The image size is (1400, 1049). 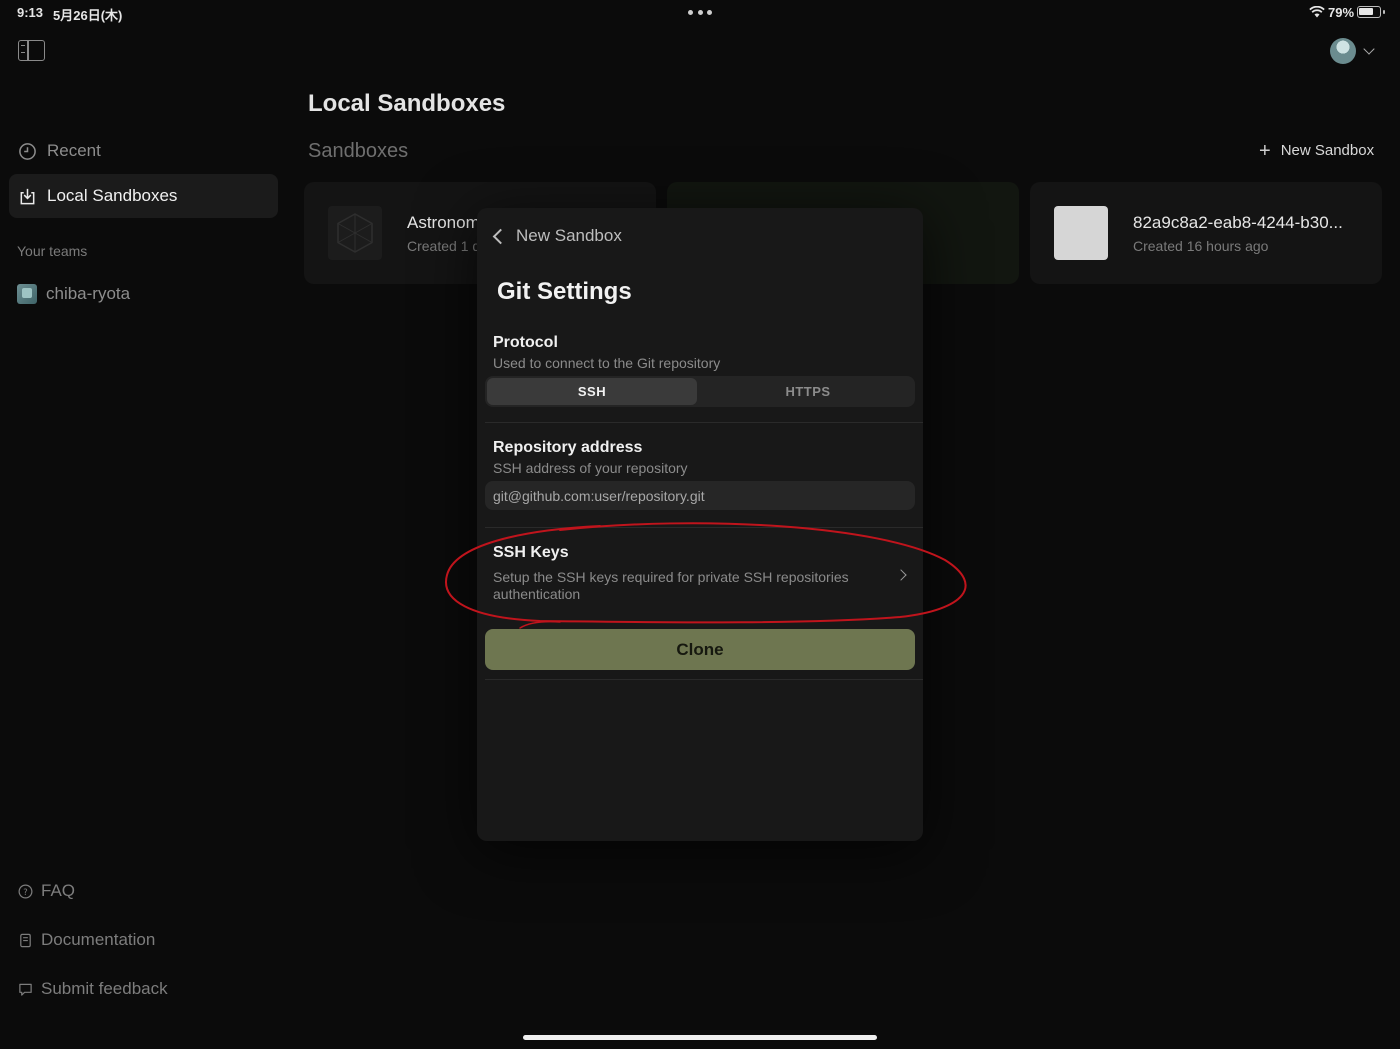 I want to click on status-bar: 9:13 5月26日(木) 79%, so click(x=700, y=13).